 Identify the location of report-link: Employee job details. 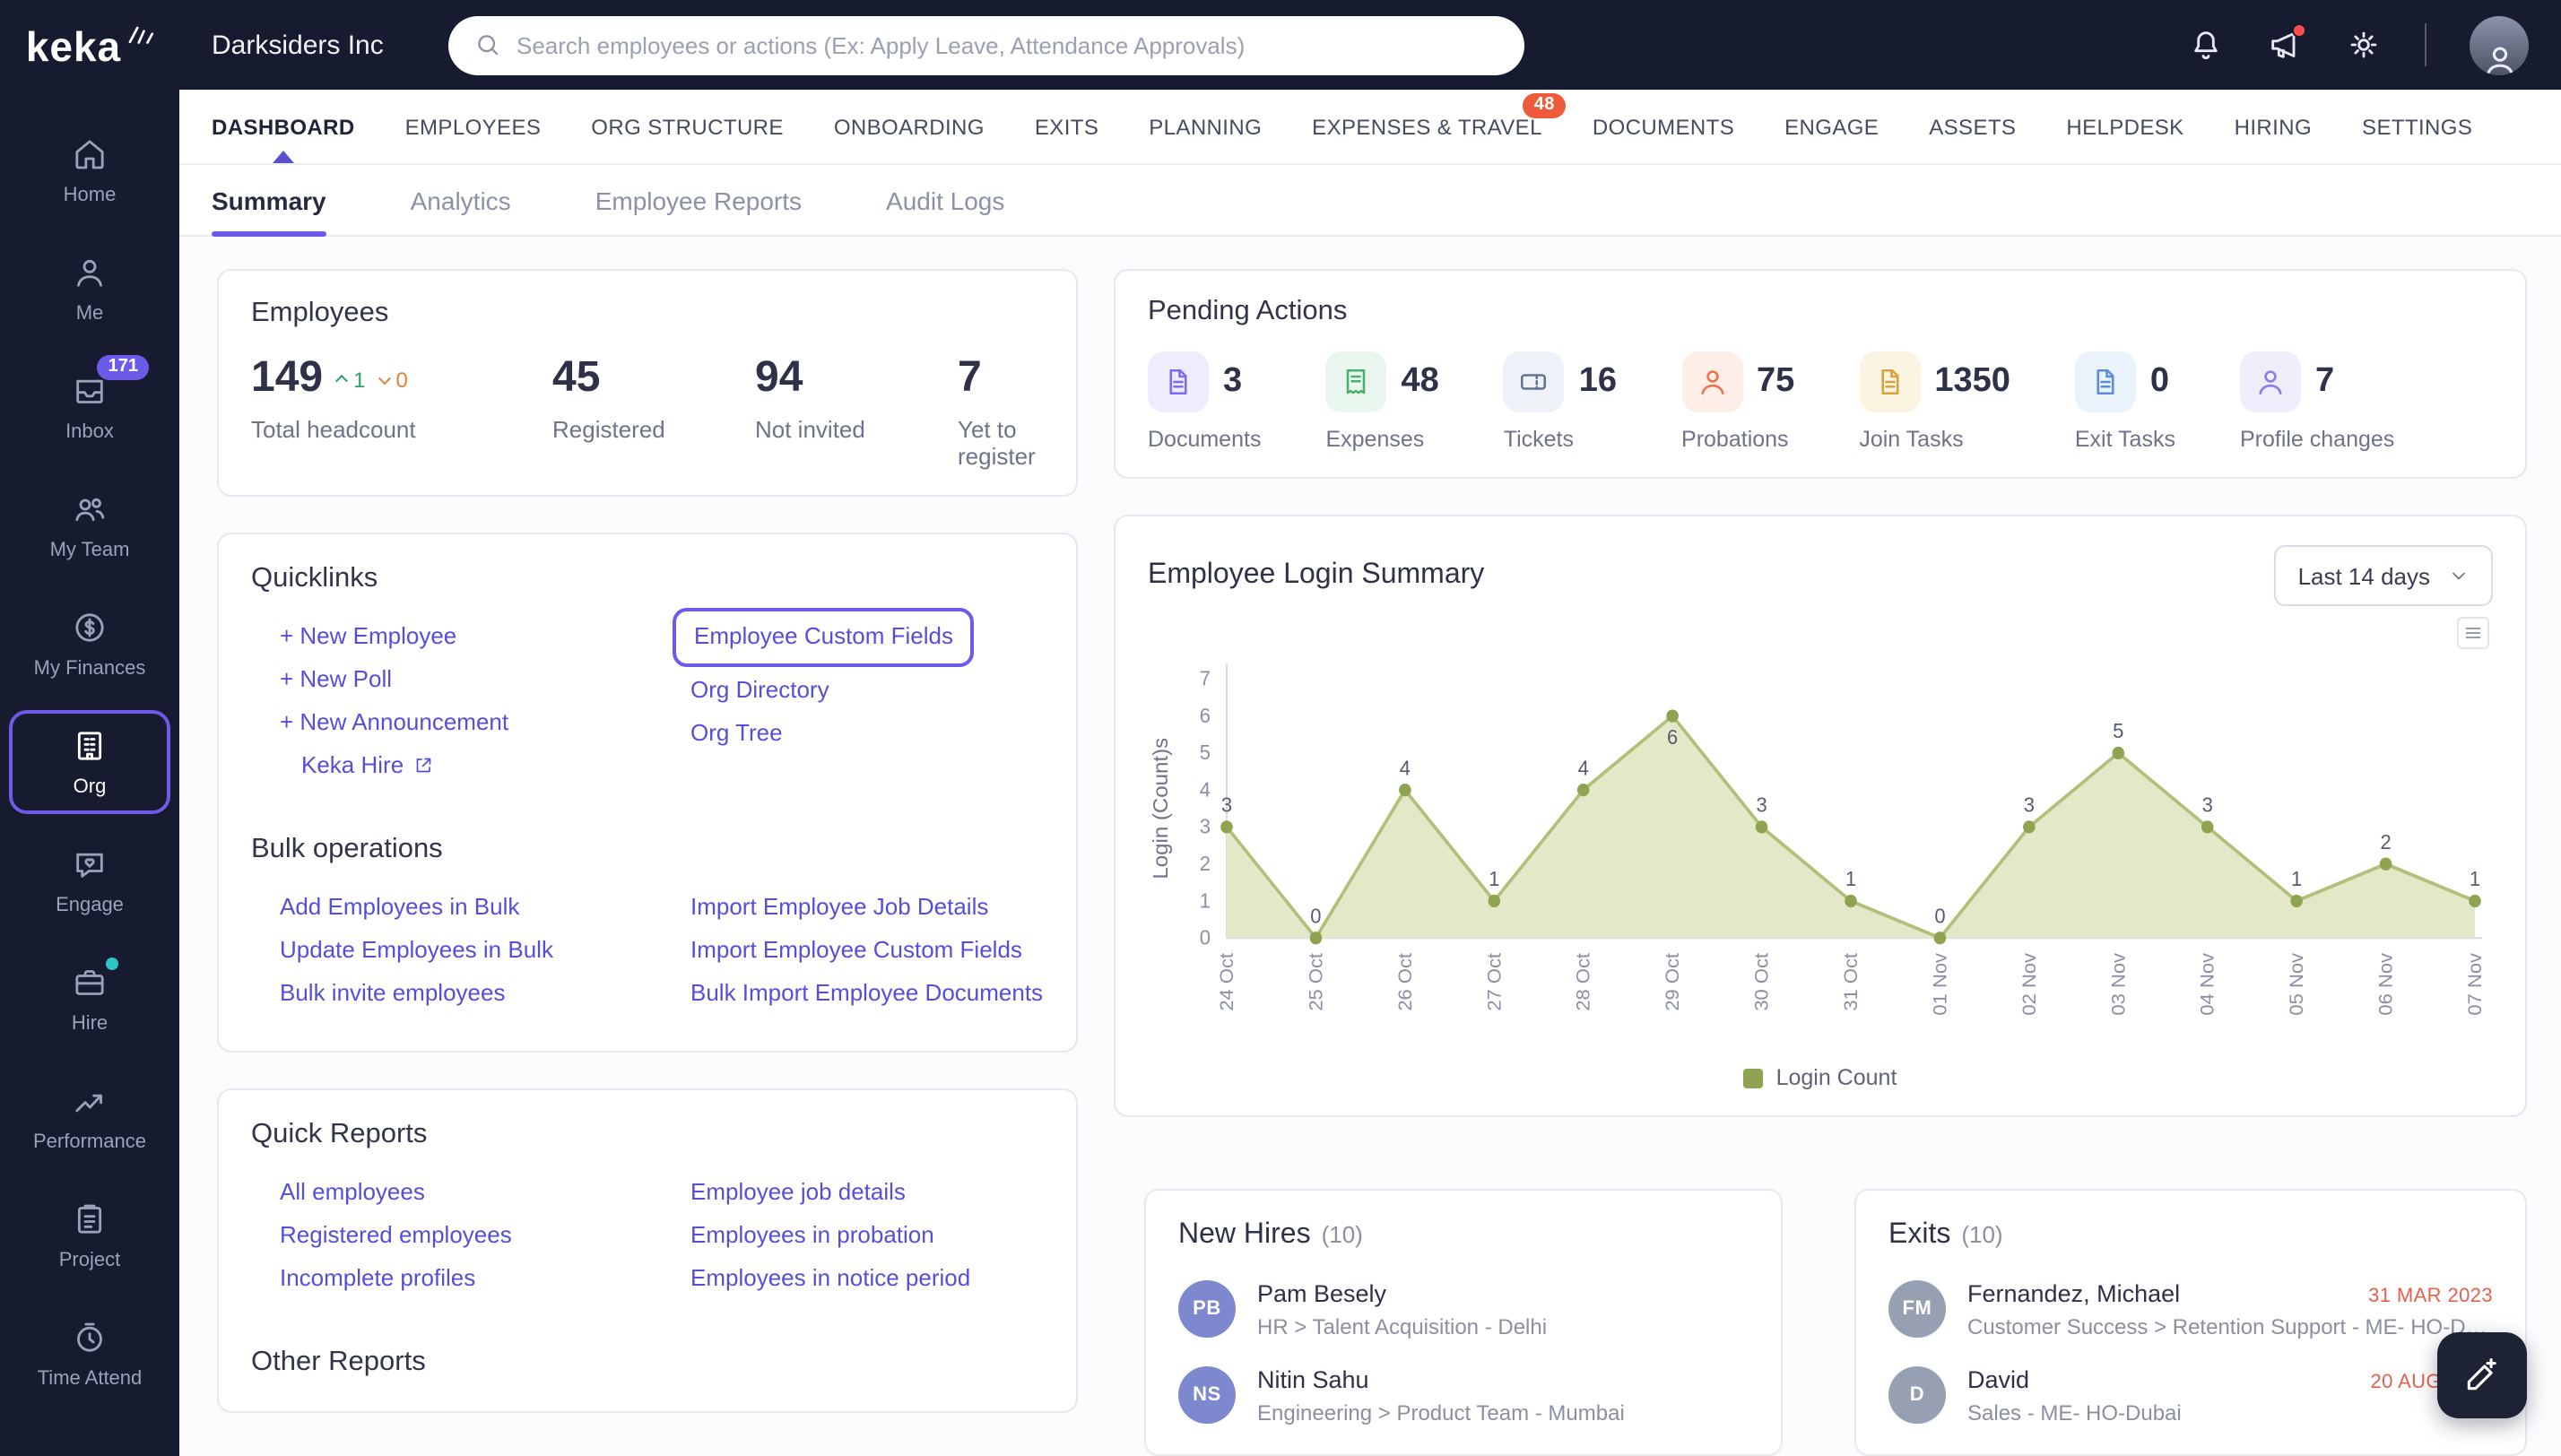
(798, 1193).